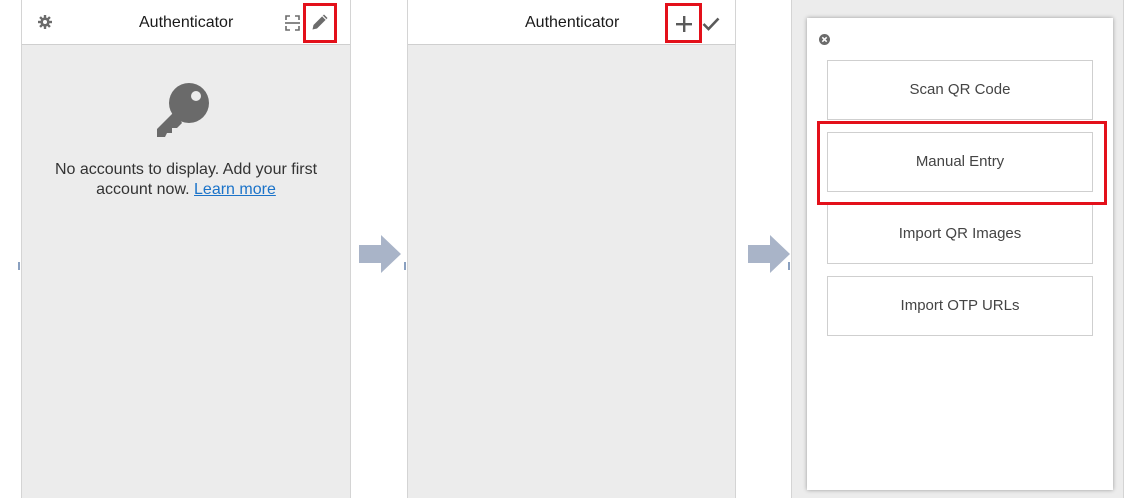 The image size is (1127, 498). What do you see at coordinates (962, 163) in the screenshot?
I see `manual-entry-highlight` at bounding box center [962, 163].